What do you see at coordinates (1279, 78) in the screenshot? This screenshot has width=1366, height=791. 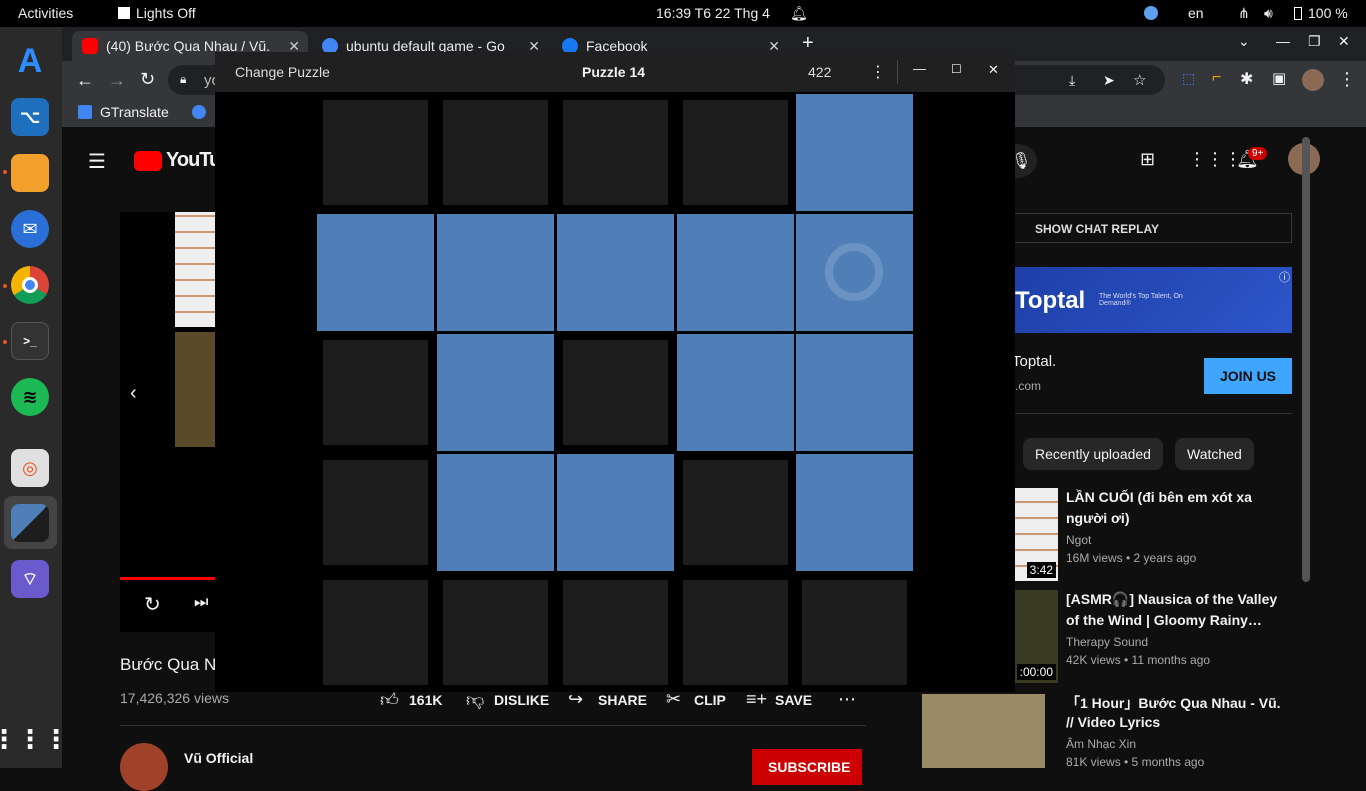 I see `sidepanel-icon: ▣` at bounding box center [1279, 78].